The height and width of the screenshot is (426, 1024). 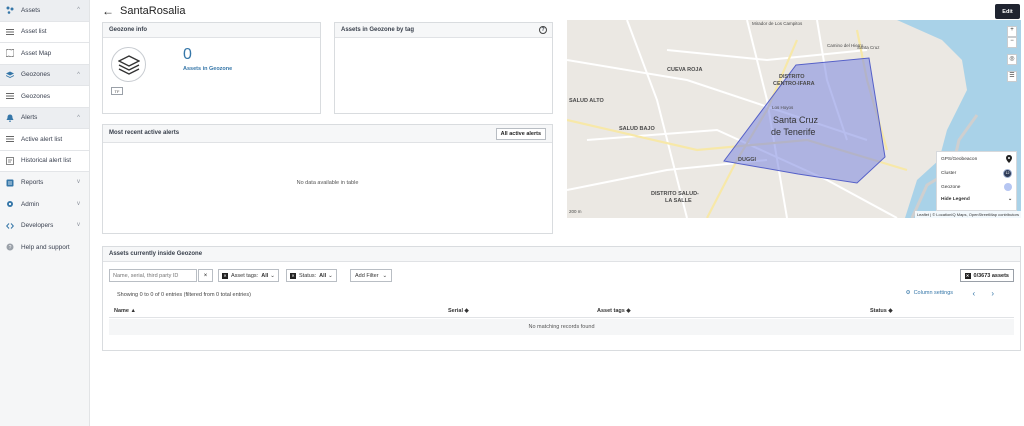 What do you see at coordinates (34, 32) in the screenshot?
I see `sidebar-item-label: Asset list` at bounding box center [34, 32].